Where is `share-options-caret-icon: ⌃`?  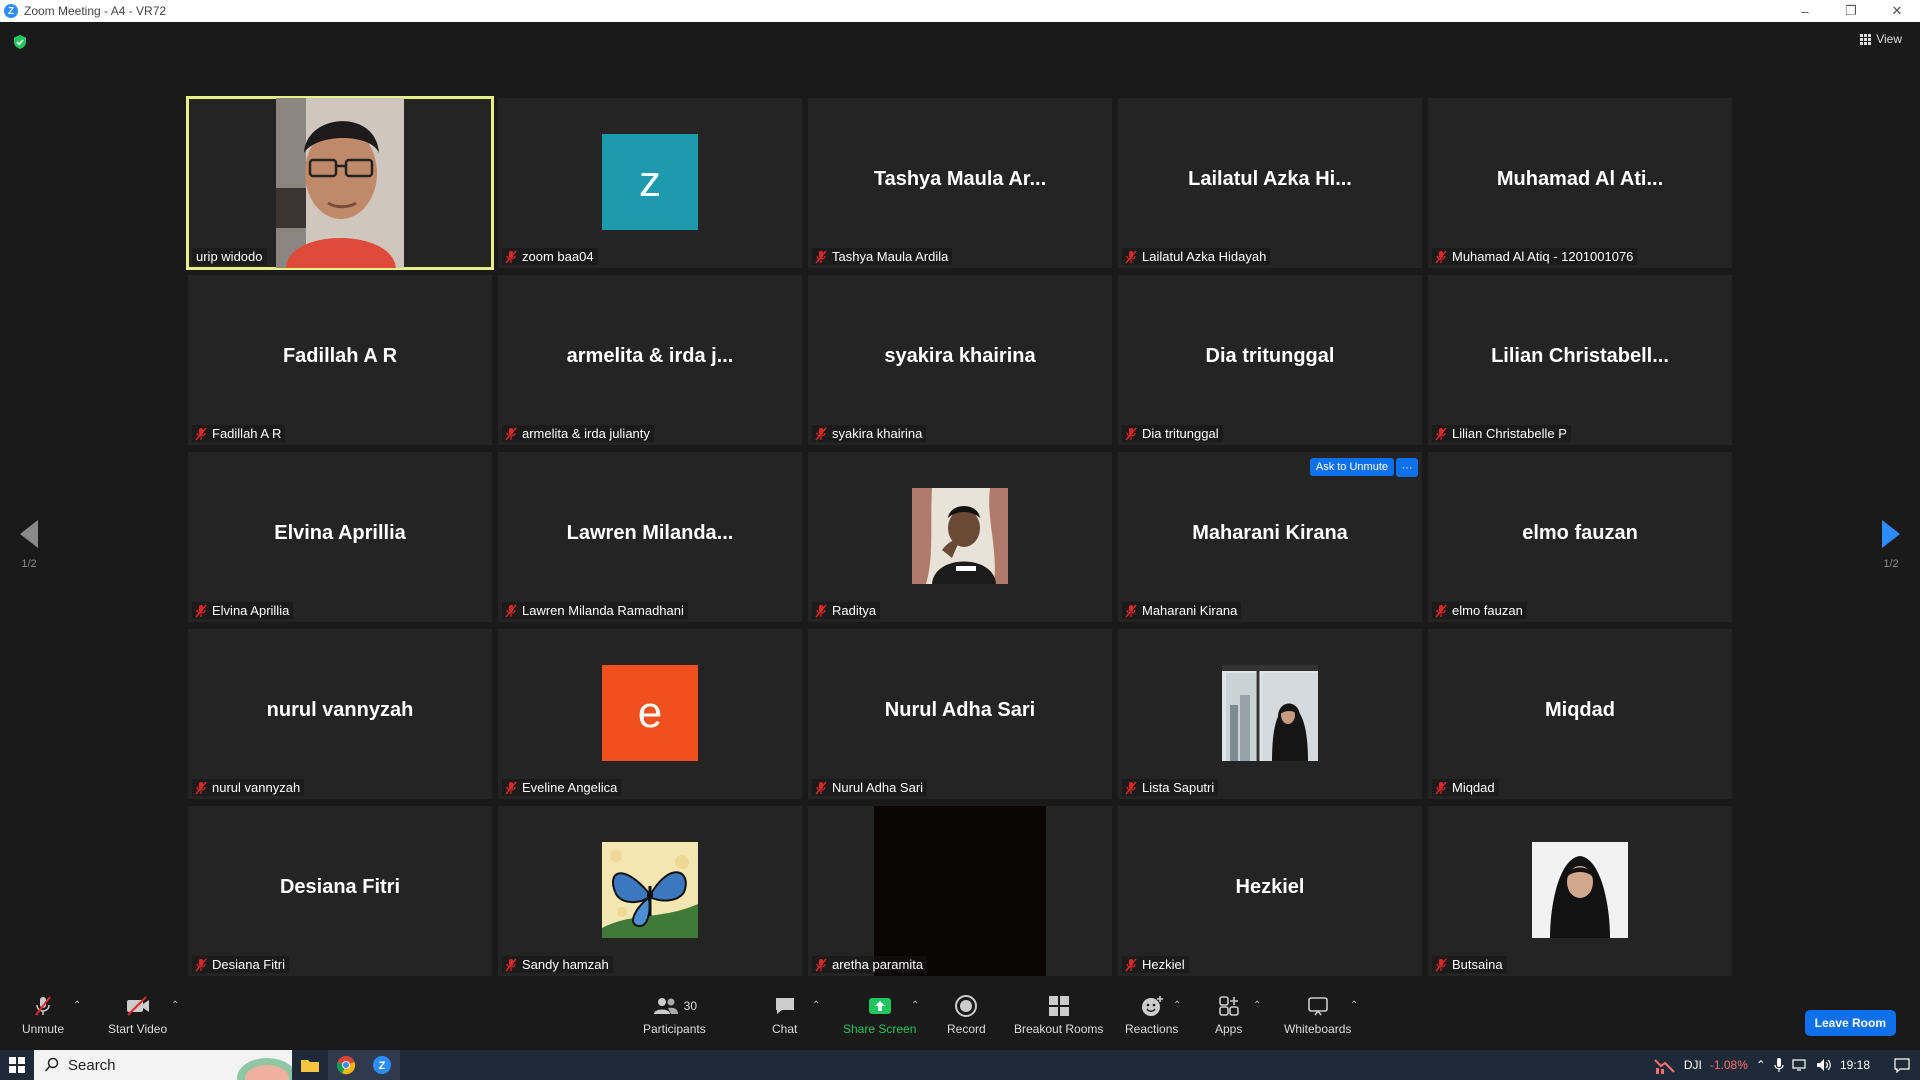
share-options-caret-icon: ⌃ is located at coordinates (915, 1005).